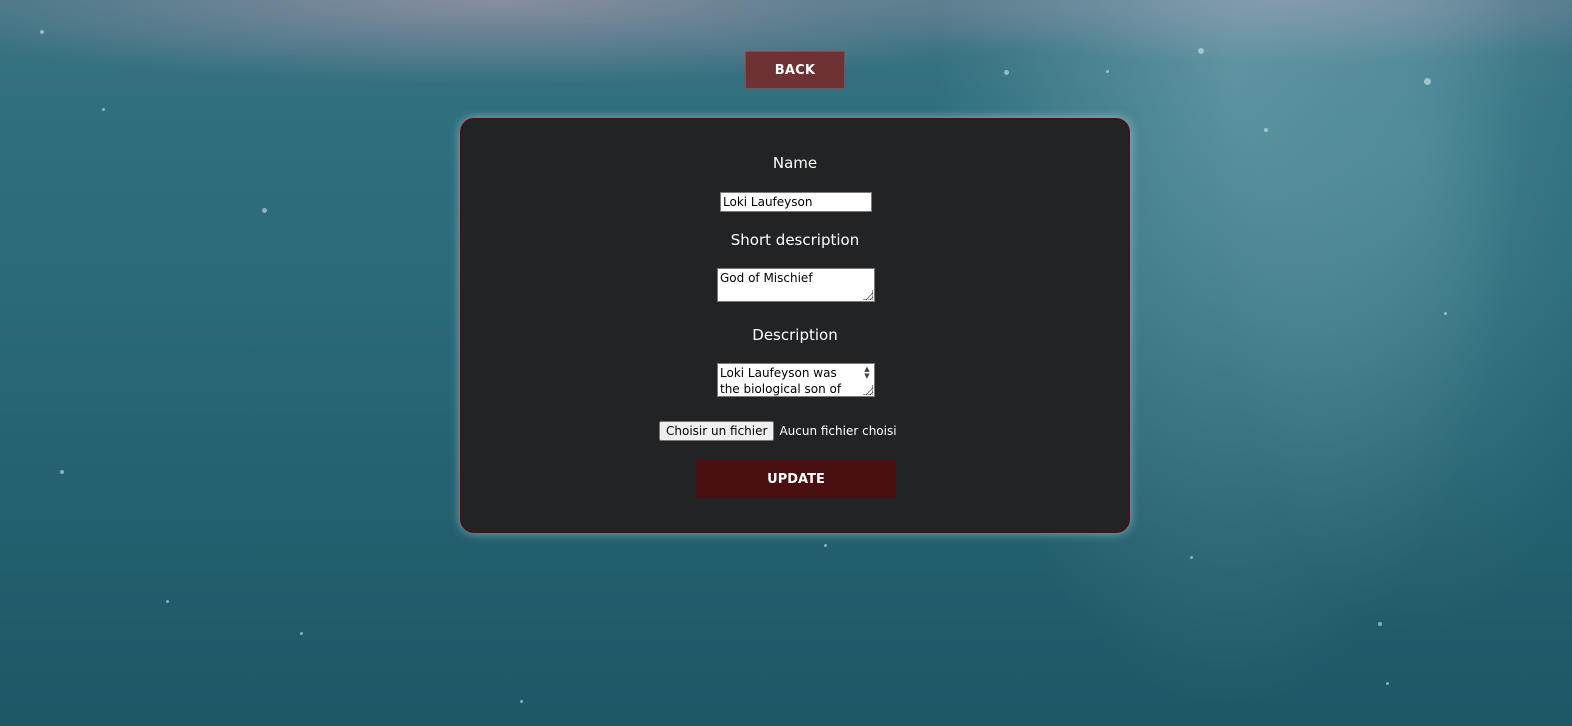 The height and width of the screenshot is (726, 1572). What do you see at coordinates (795, 163) in the screenshot?
I see `name-label: Name` at bounding box center [795, 163].